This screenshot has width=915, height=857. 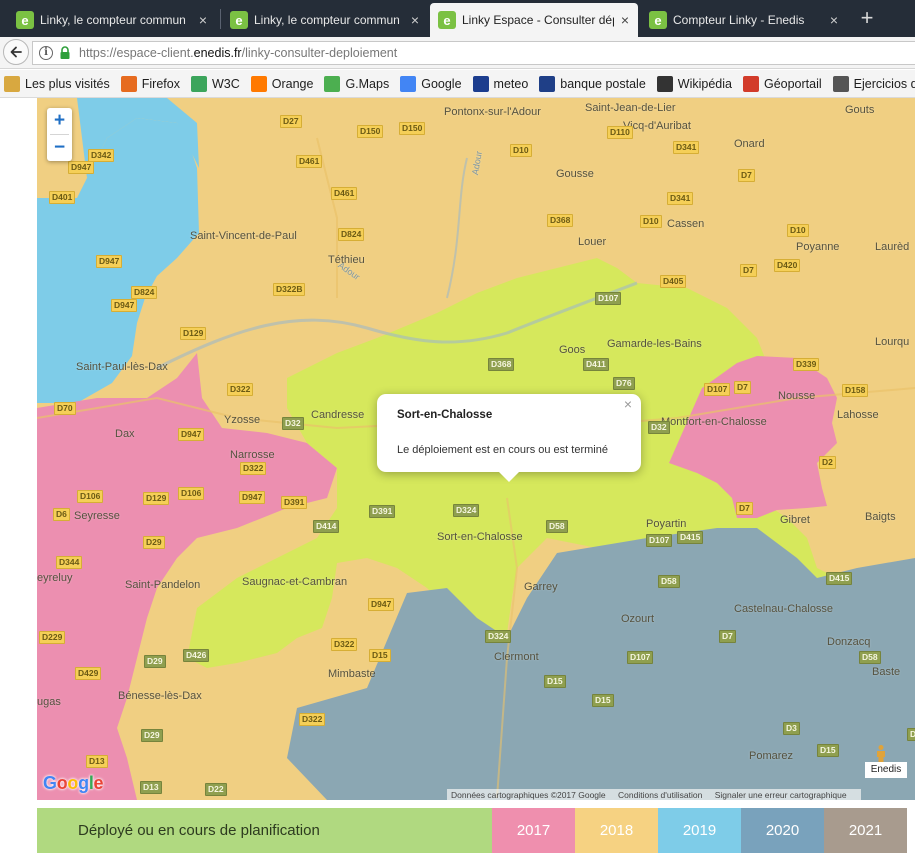 What do you see at coordinates (59, 121) in the screenshot?
I see `zoom-in-button: +` at bounding box center [59, 121].